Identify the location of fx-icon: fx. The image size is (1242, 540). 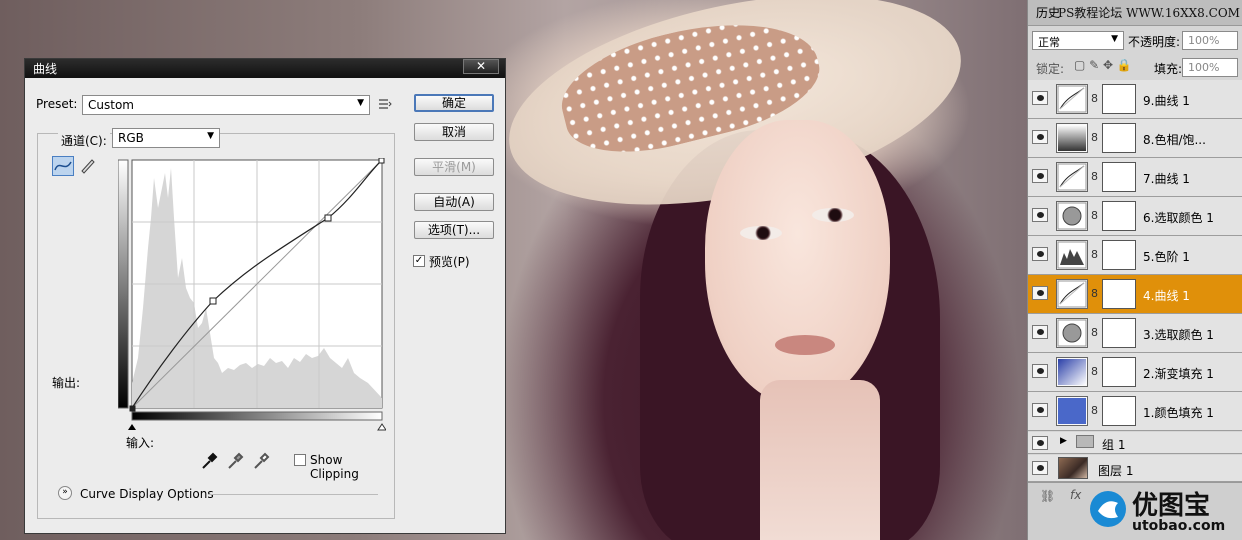
(1075, 495).